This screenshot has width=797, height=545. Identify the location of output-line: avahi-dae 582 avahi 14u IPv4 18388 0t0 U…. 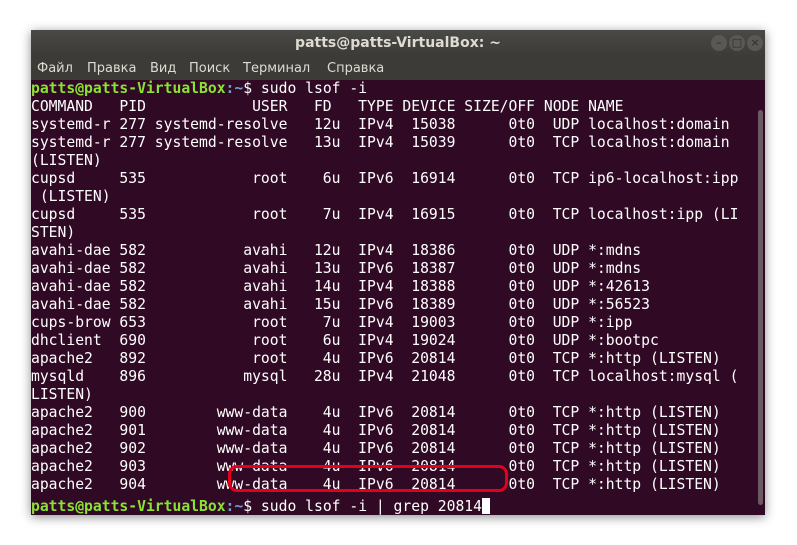
(340, 286).